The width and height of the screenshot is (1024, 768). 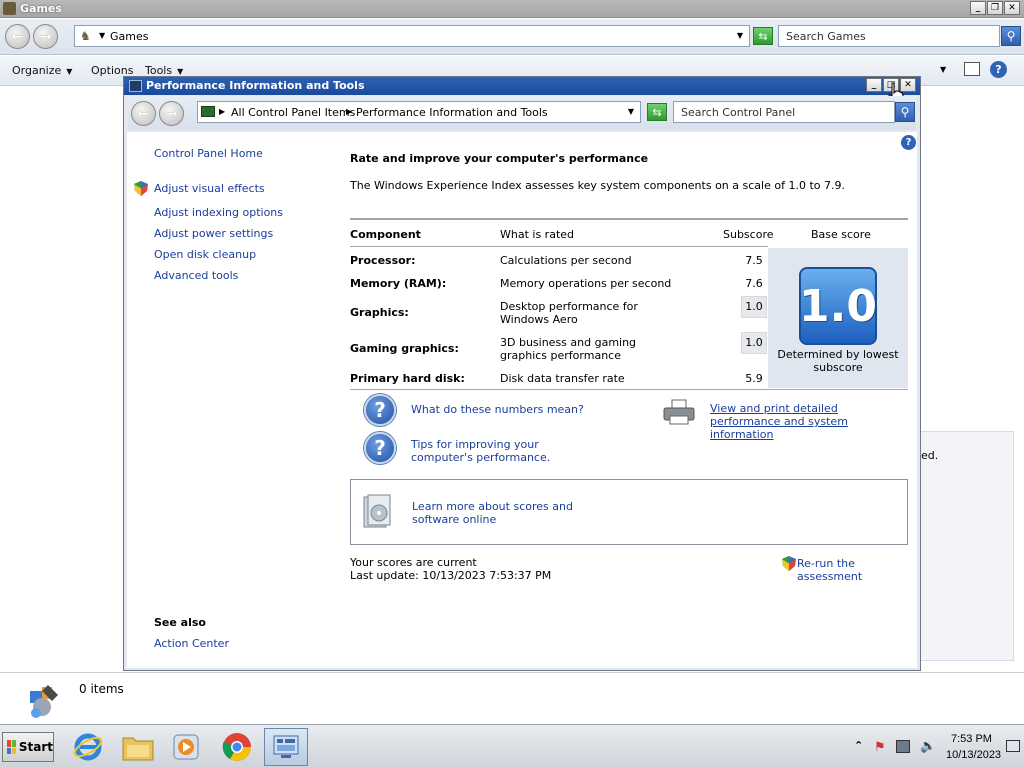 What do you see at coordinates (562, 378) in the screenshot?
I see `row-rated-hard-disk: Disk data transfer rate` at bounding box center [562, 378].